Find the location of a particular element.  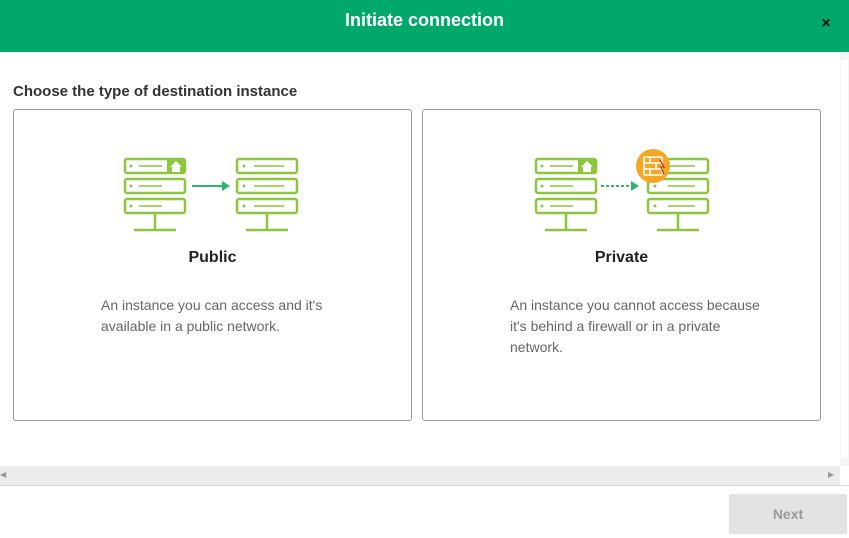

vertical-scrollbar is located at coordinates (844, 259).